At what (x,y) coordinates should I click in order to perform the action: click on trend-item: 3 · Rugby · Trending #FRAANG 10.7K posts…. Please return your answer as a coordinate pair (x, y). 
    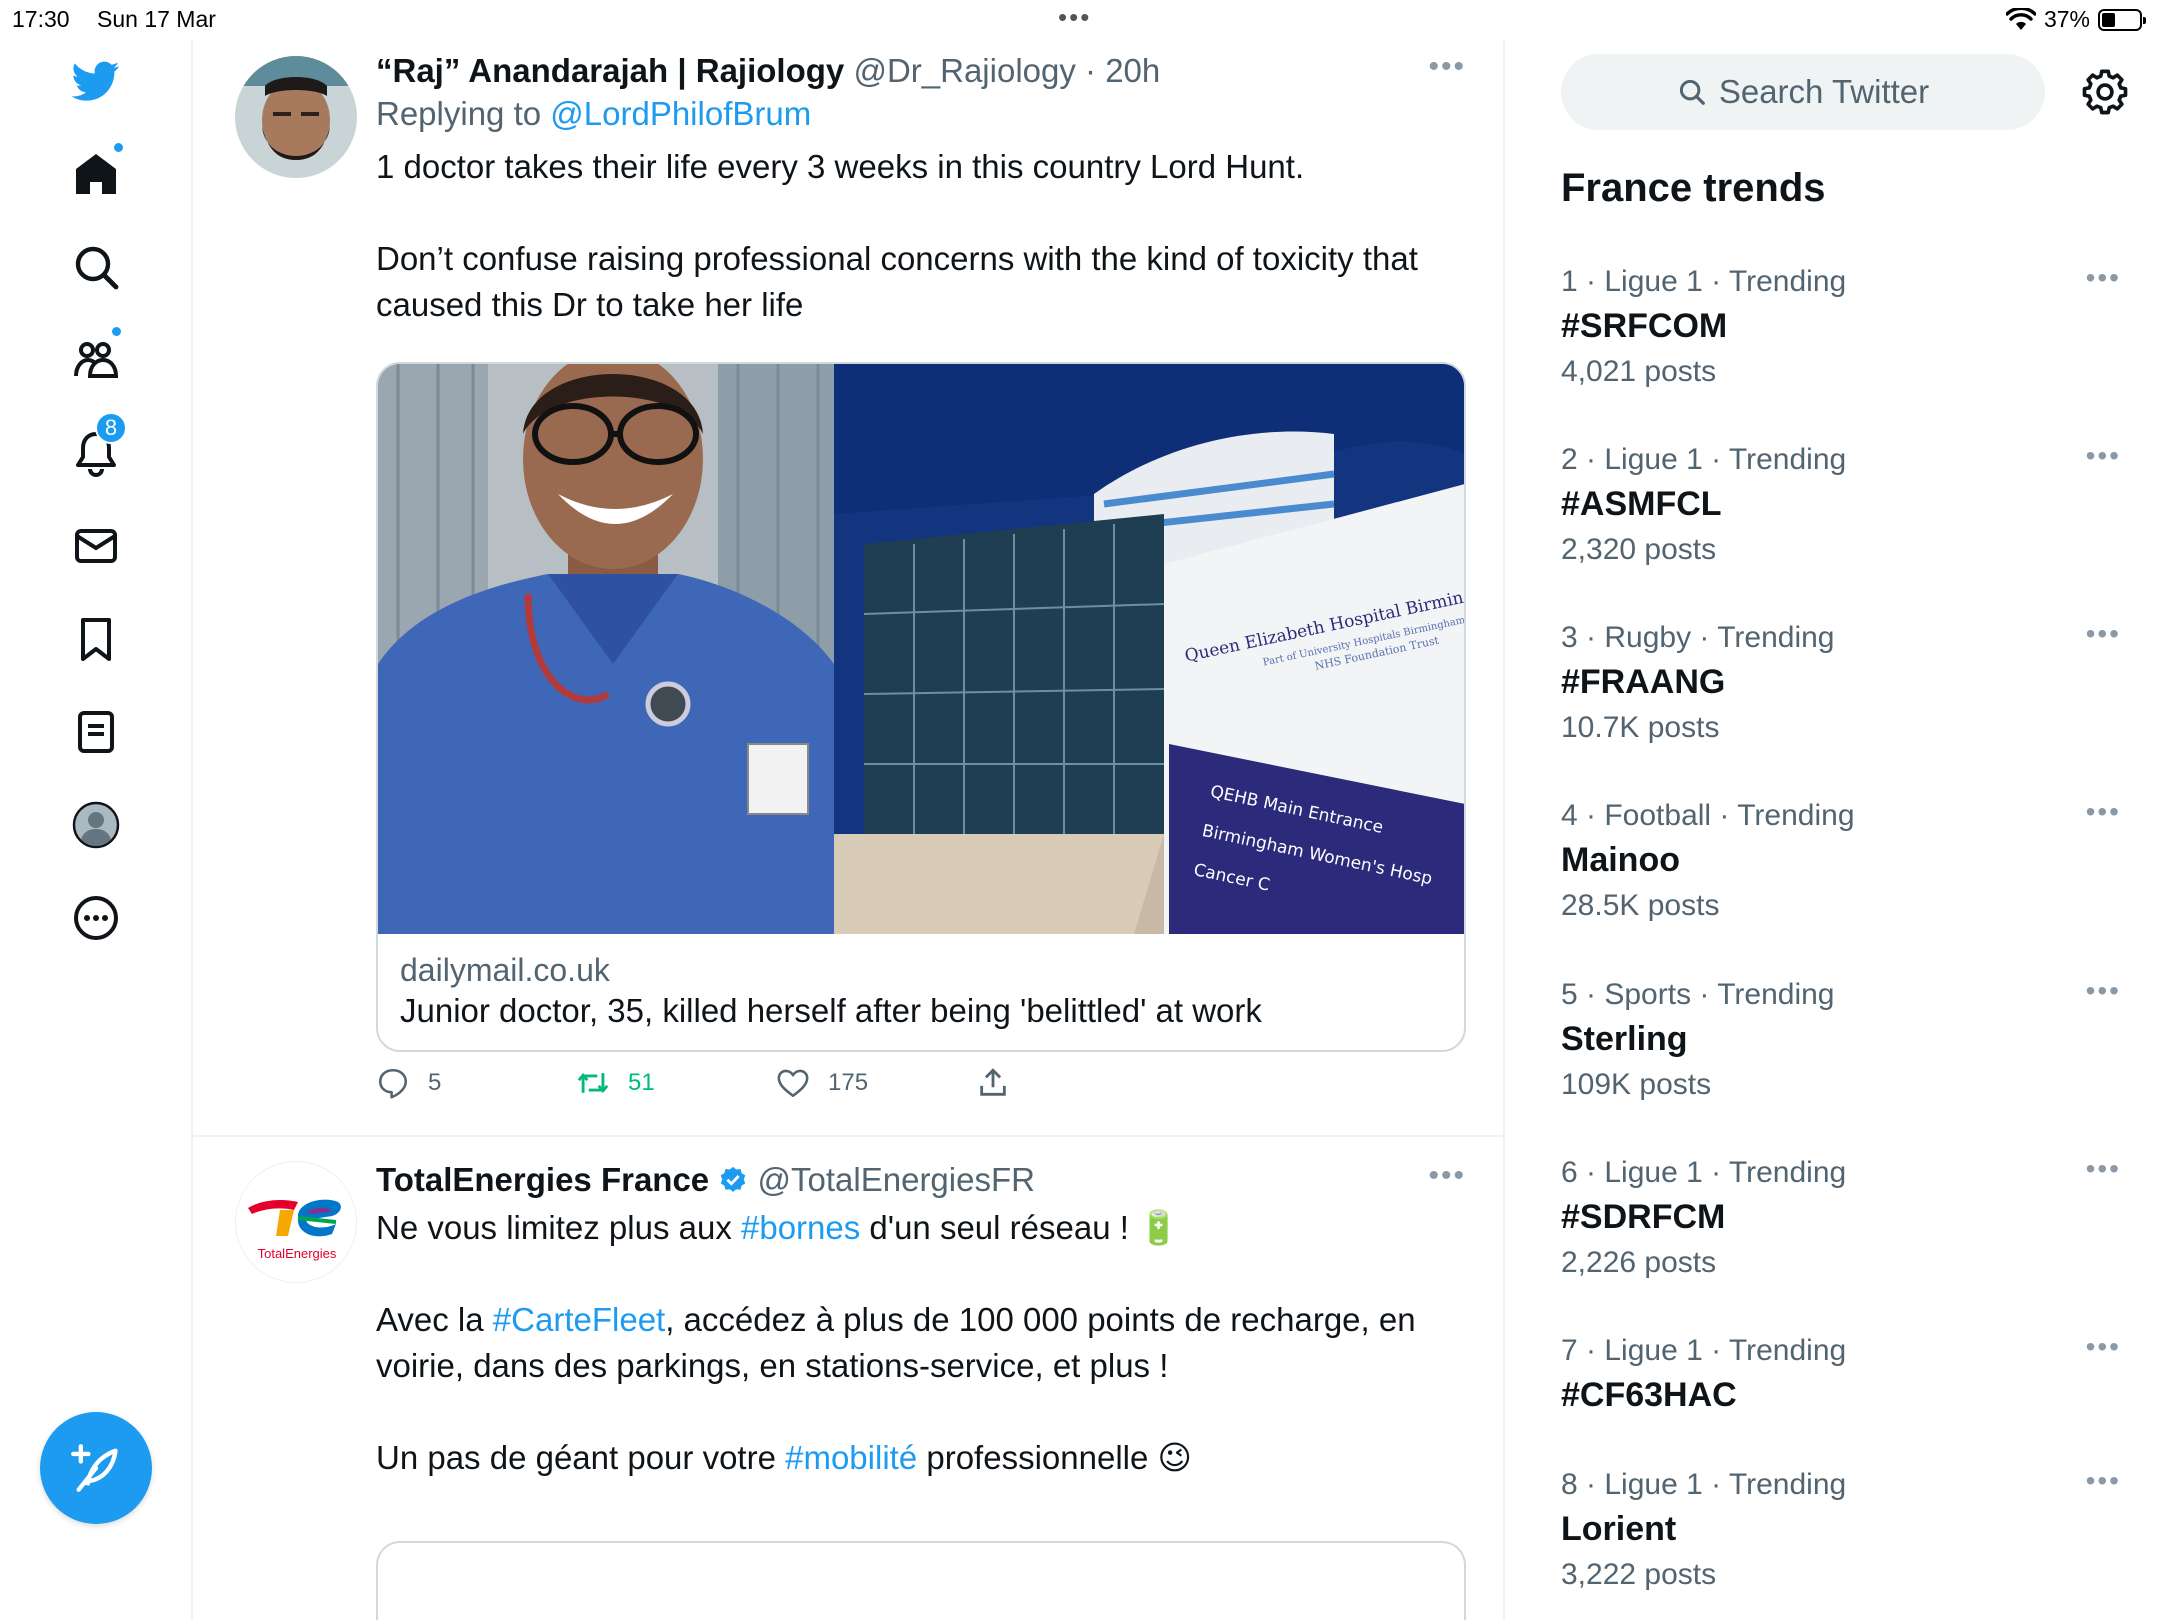
    Looking at the image, I should click on (1841, 698).